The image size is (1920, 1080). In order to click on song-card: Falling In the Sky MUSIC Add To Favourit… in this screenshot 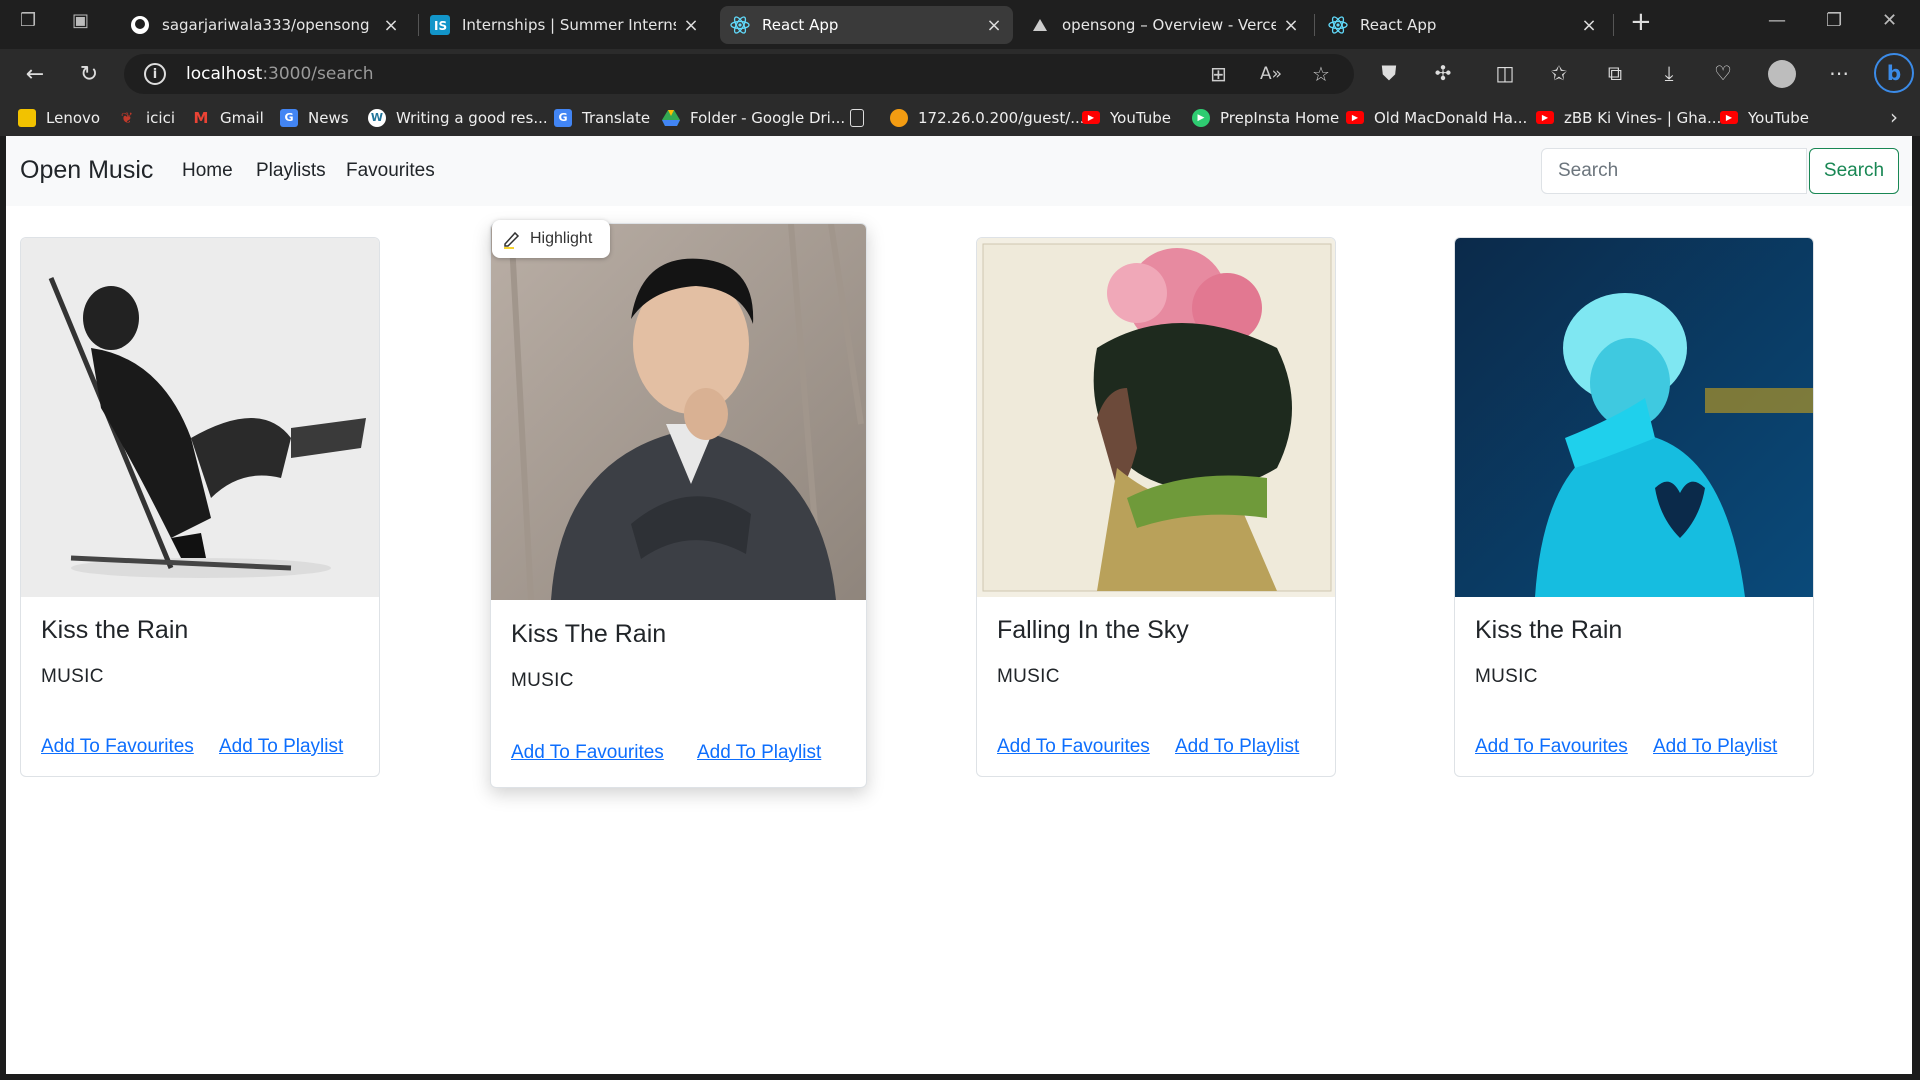, I will do `click(1156, 507)`.